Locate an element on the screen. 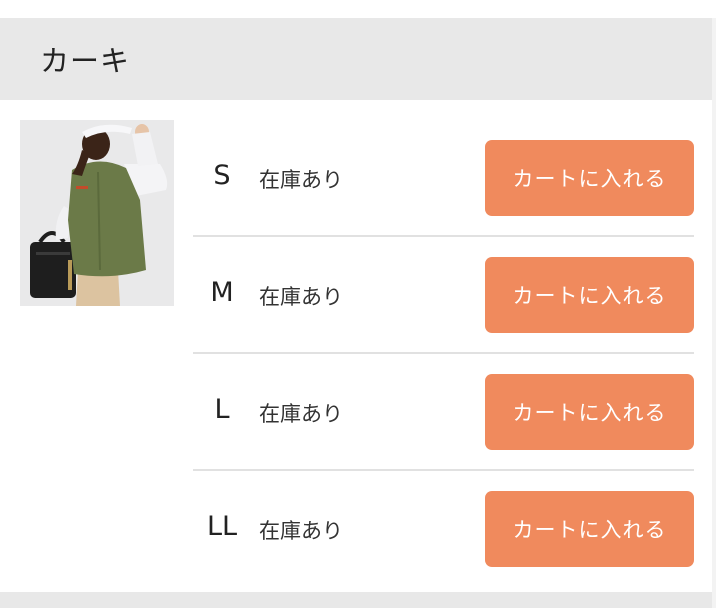 This screenshot has height=608, width=716. product-thumbnail is located at coordinates (97, 213).